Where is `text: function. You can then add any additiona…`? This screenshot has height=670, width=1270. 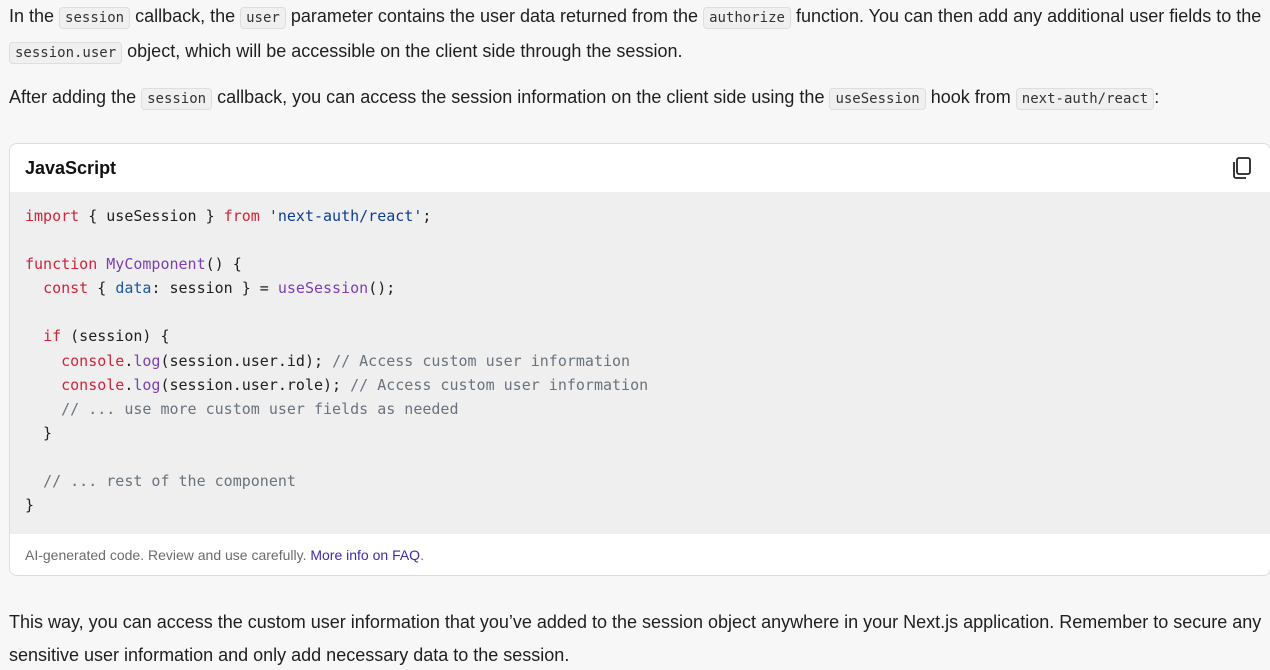 text: function. You can then add any additiona… is located at coordinates (1026, 16).